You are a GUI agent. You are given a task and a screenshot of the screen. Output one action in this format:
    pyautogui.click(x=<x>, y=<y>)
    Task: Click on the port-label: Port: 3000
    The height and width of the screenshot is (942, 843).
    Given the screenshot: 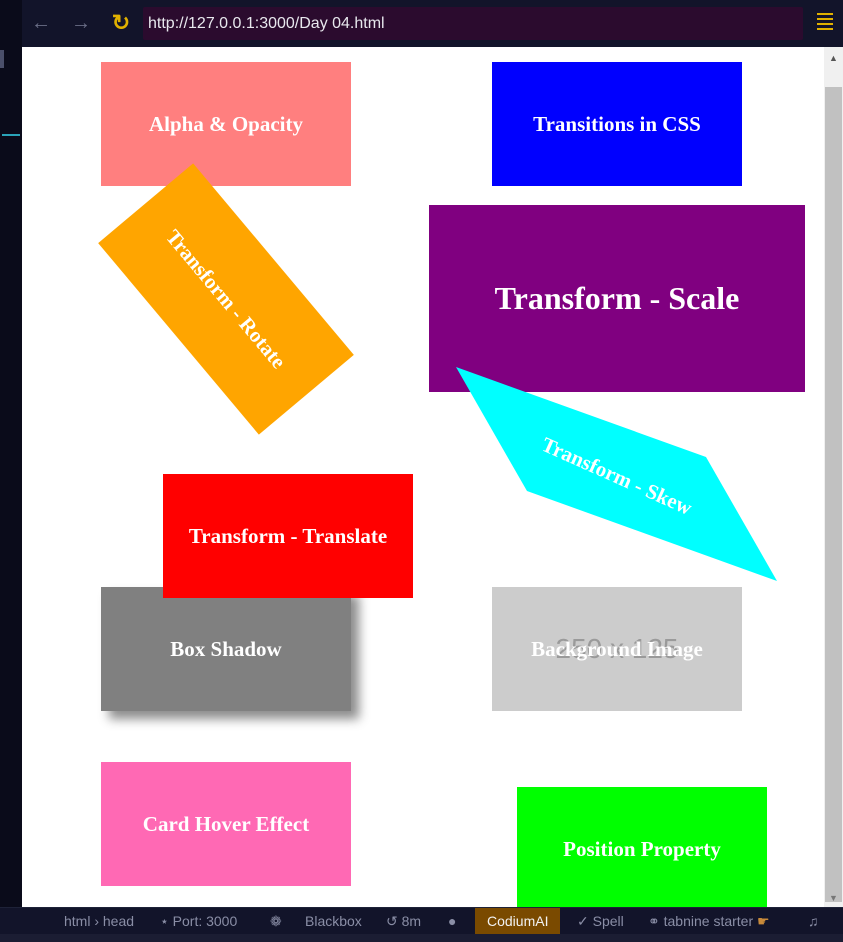 What is the action you would take?
    pyautogui.click(x=205, y=921)
    